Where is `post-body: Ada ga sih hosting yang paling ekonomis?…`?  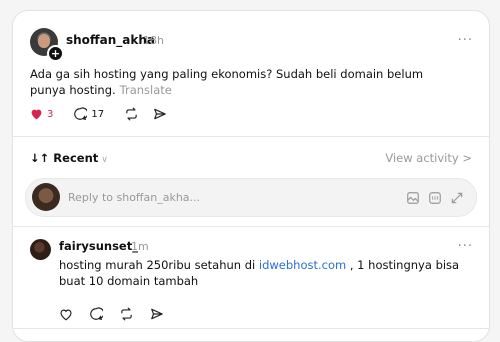 post-body: Ada ga sih hosting yang paling ekonomis?… is located at coordinates (227, 82).